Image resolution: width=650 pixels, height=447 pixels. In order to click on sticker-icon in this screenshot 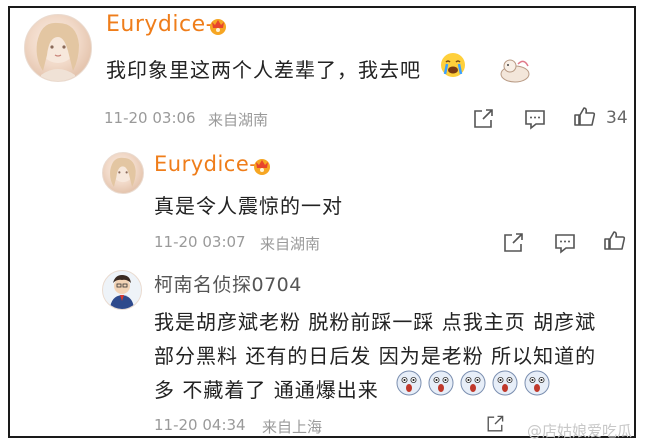, I will do `click(515, 69)`.